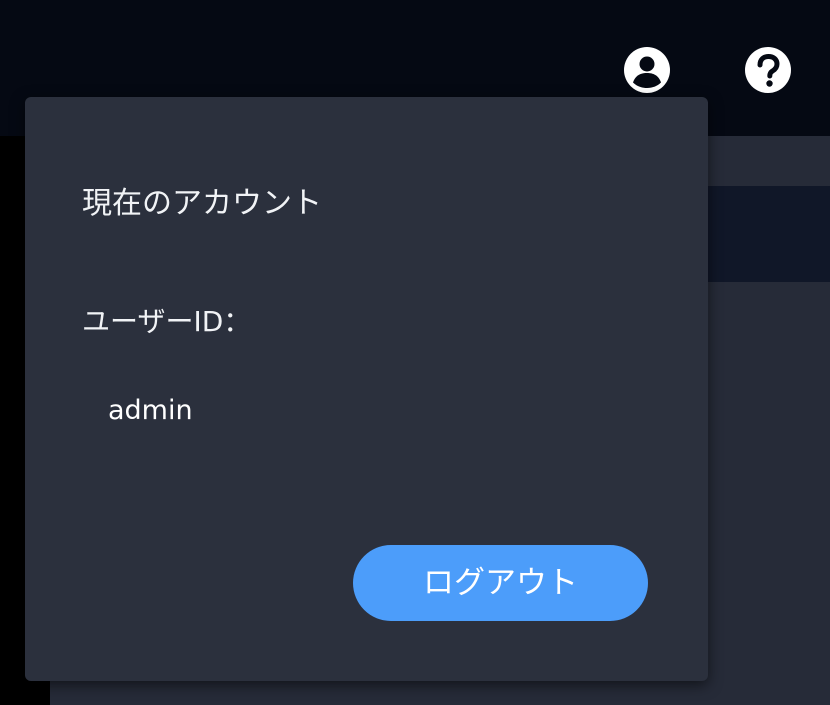 This screenshot has height=705, width=830. Describe the element at coordinates (150, 410) in the screenshot. I see `user-id-value: admin` at that location.